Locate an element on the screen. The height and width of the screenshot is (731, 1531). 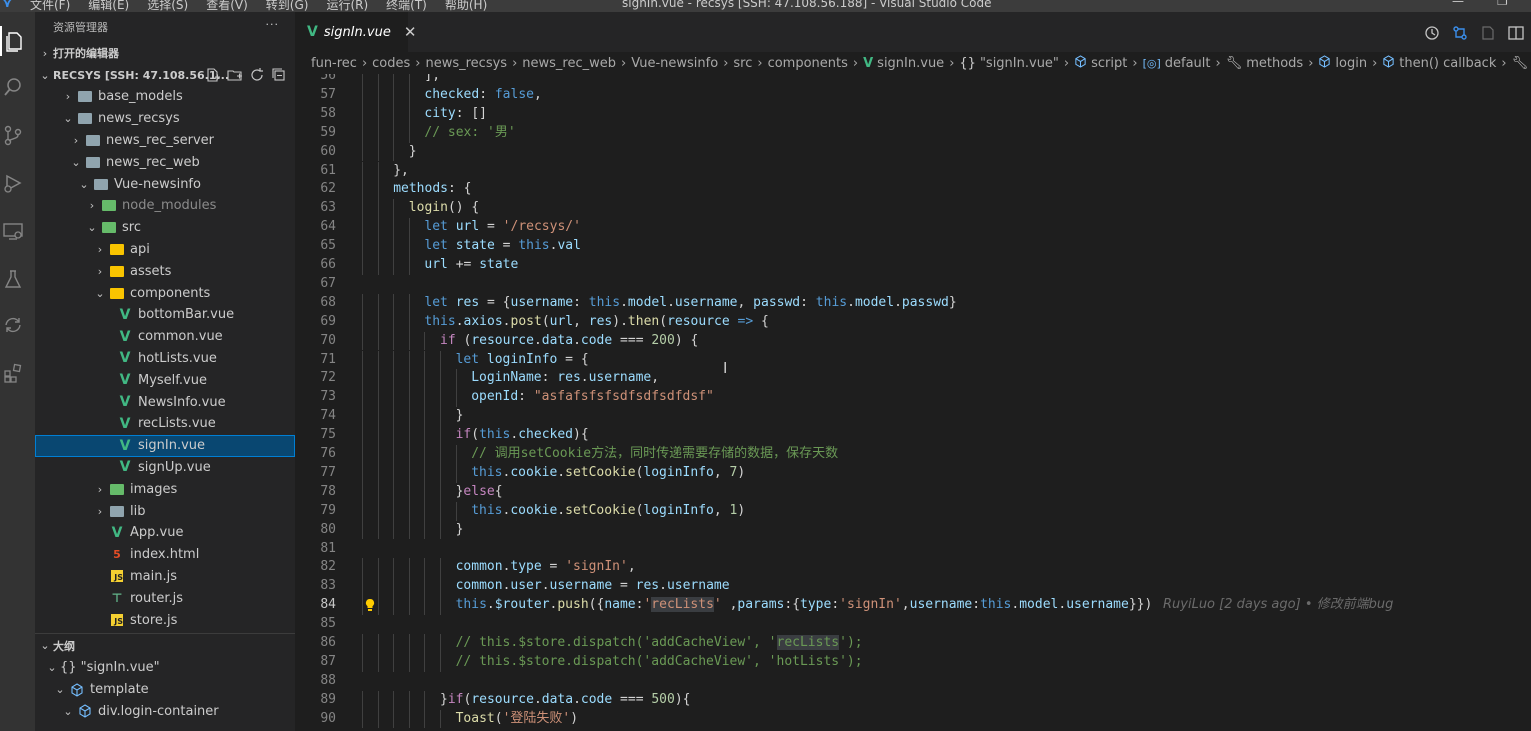
timeline-history-icon is located at coordinates (1432, 33).